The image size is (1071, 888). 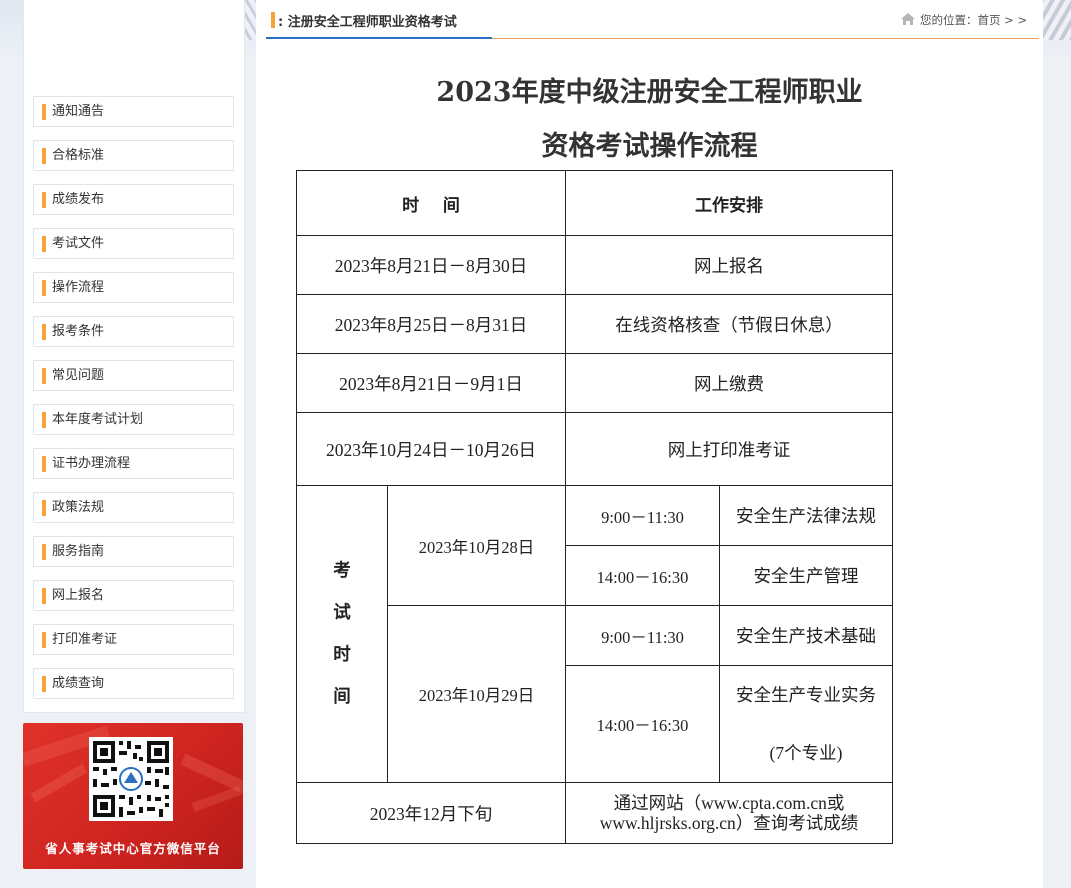 What do you see at coordinates (908, 18) in the screenshot?
I see `home-icon` at bounding box center [908, 18].